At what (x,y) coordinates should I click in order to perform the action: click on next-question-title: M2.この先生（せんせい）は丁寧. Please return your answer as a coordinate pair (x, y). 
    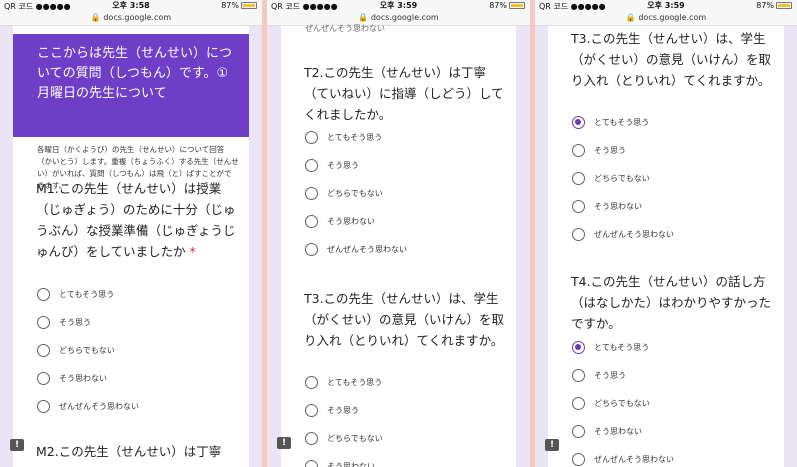
    Looking at the image, I should click on (129, 451).